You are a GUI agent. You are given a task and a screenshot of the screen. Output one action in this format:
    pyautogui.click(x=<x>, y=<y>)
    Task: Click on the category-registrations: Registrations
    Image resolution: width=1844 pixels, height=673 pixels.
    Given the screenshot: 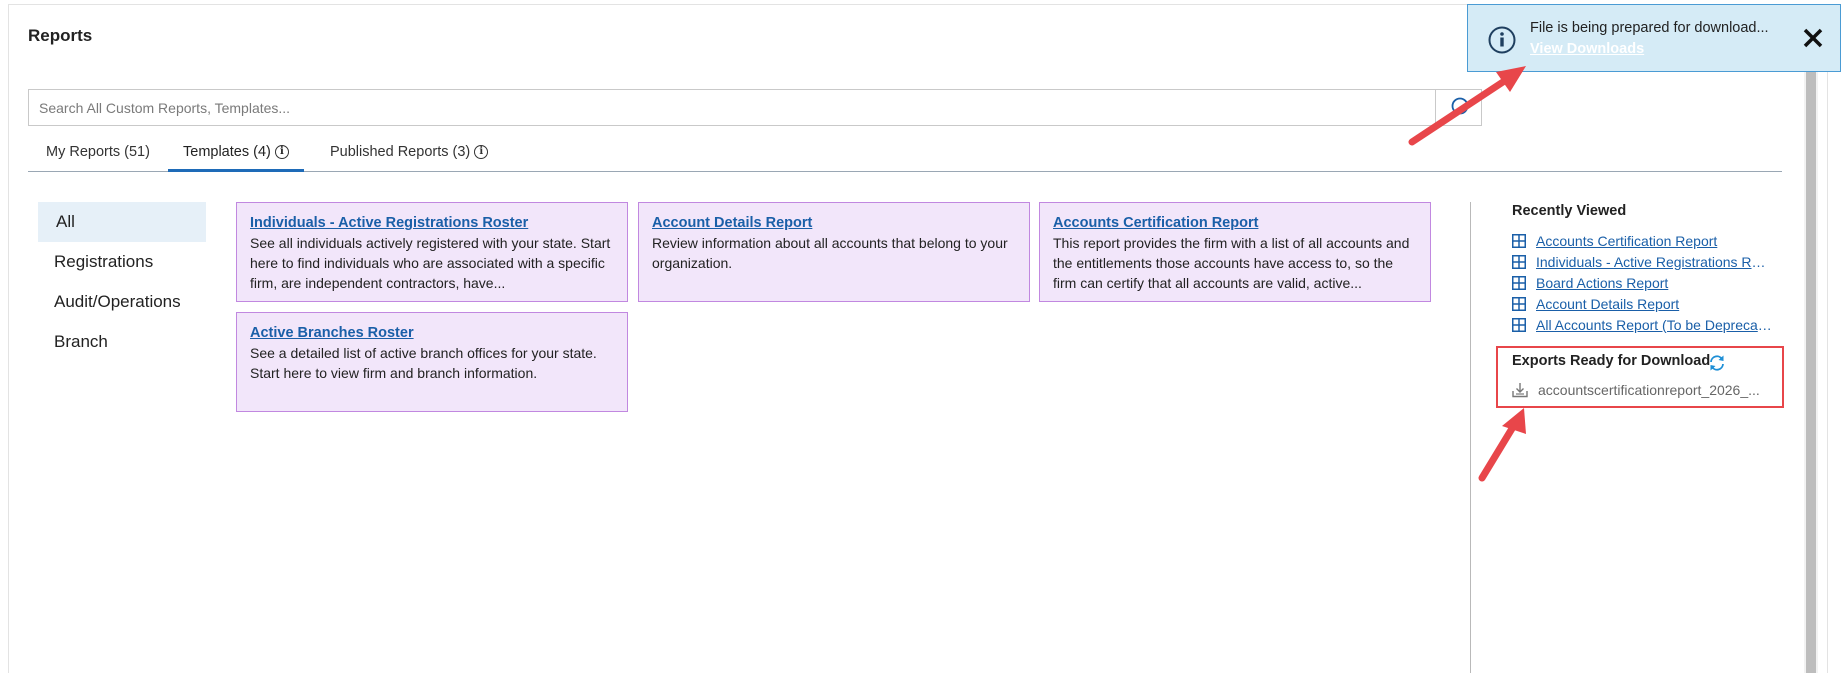 What is the action you would take?
    pyautogui.click(x=122, y=262)
    